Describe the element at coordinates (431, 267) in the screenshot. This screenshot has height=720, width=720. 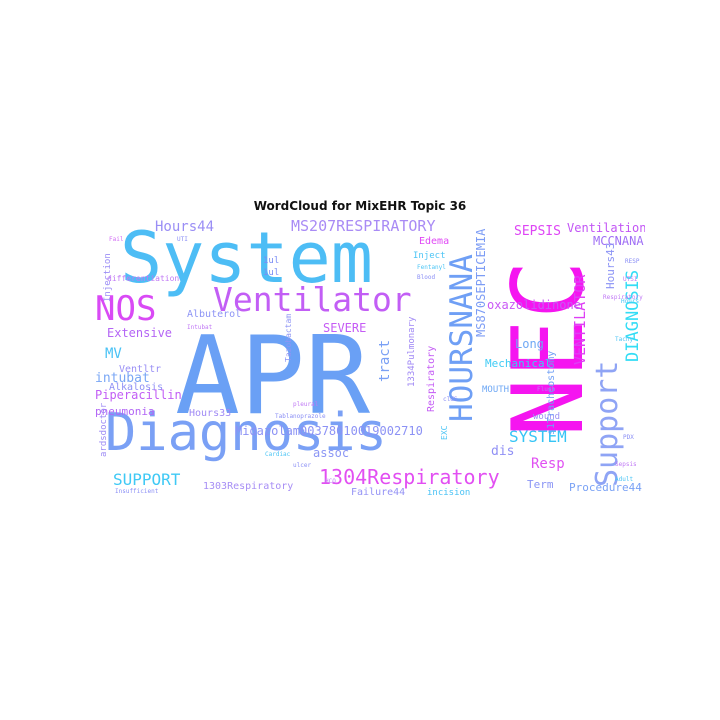
I see `word-cloud-word: Fentanyl` at that location.